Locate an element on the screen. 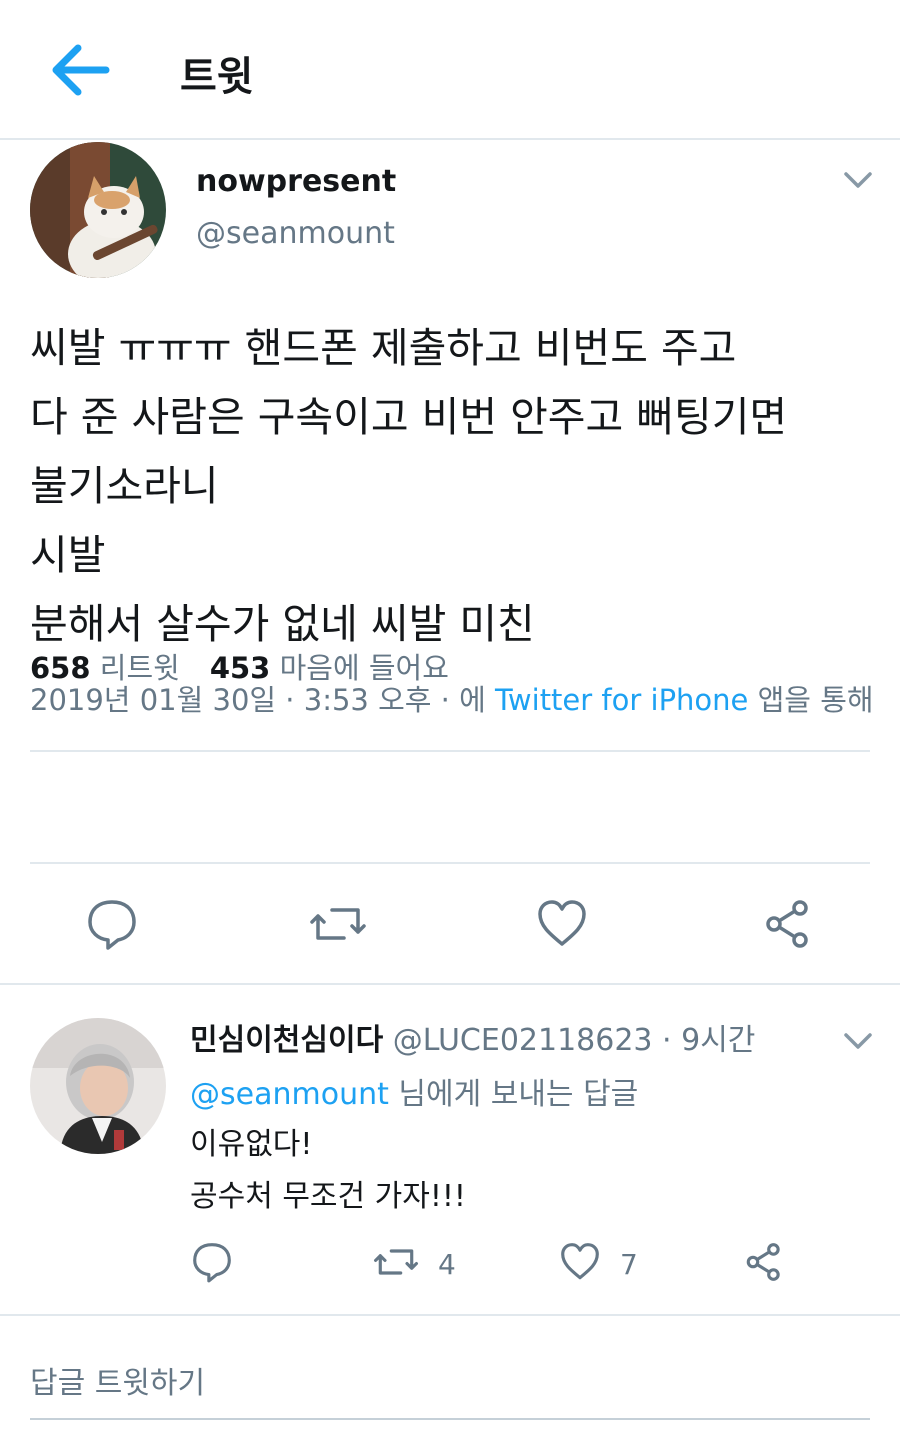  tweet-stats: 658 리트윗 453 마음에 들어요 is located at coordinates (239, 666).